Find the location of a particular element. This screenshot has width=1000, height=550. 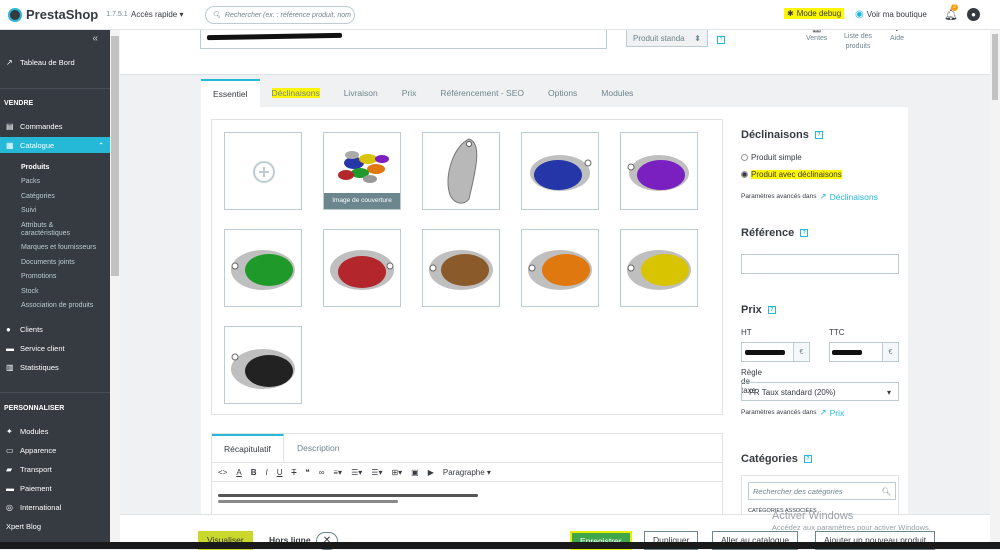

sidebar-item-transport: ▰ Transport is located at coordinates (29, 469).